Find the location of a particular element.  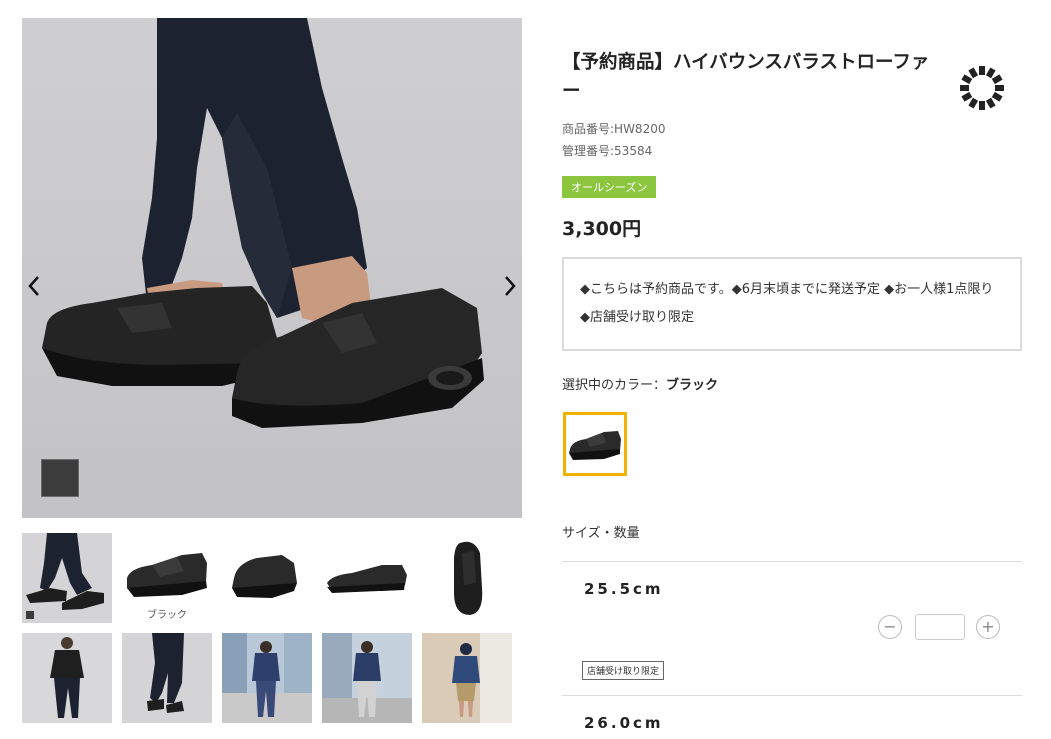

swatch-shoe-photo is located at coordinates (595, 445).